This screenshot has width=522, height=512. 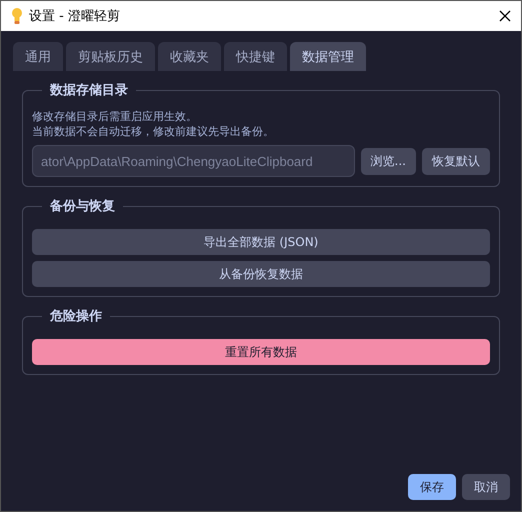 I want to click on cancel-button: 取消, so click(x=486, y=487).